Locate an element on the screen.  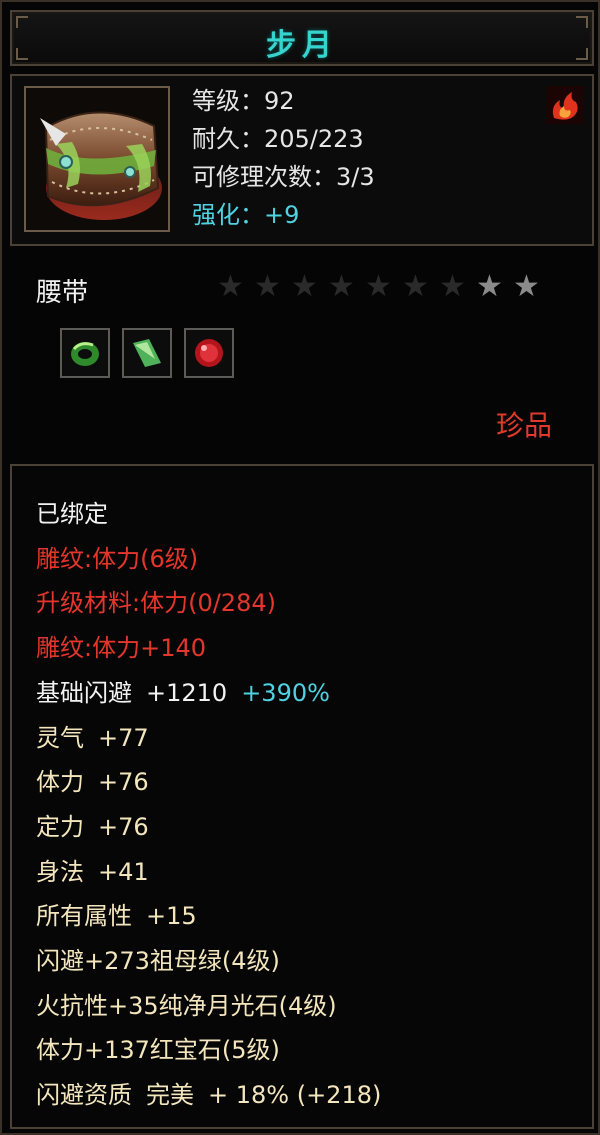
tili-row: 体力 +76 is located at coordinates (208, 782).